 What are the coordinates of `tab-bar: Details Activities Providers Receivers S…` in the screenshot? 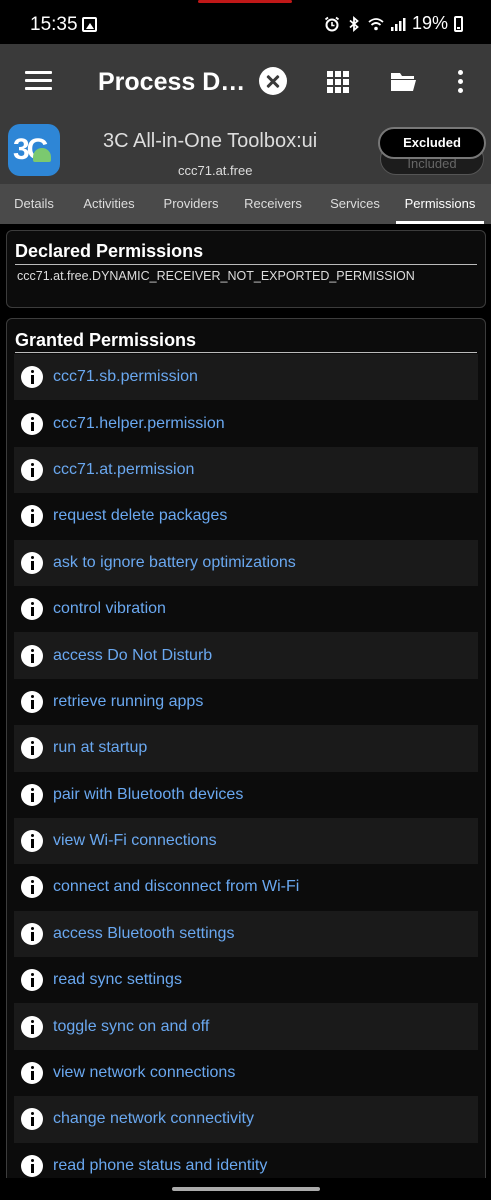 It's located at (245, 204).